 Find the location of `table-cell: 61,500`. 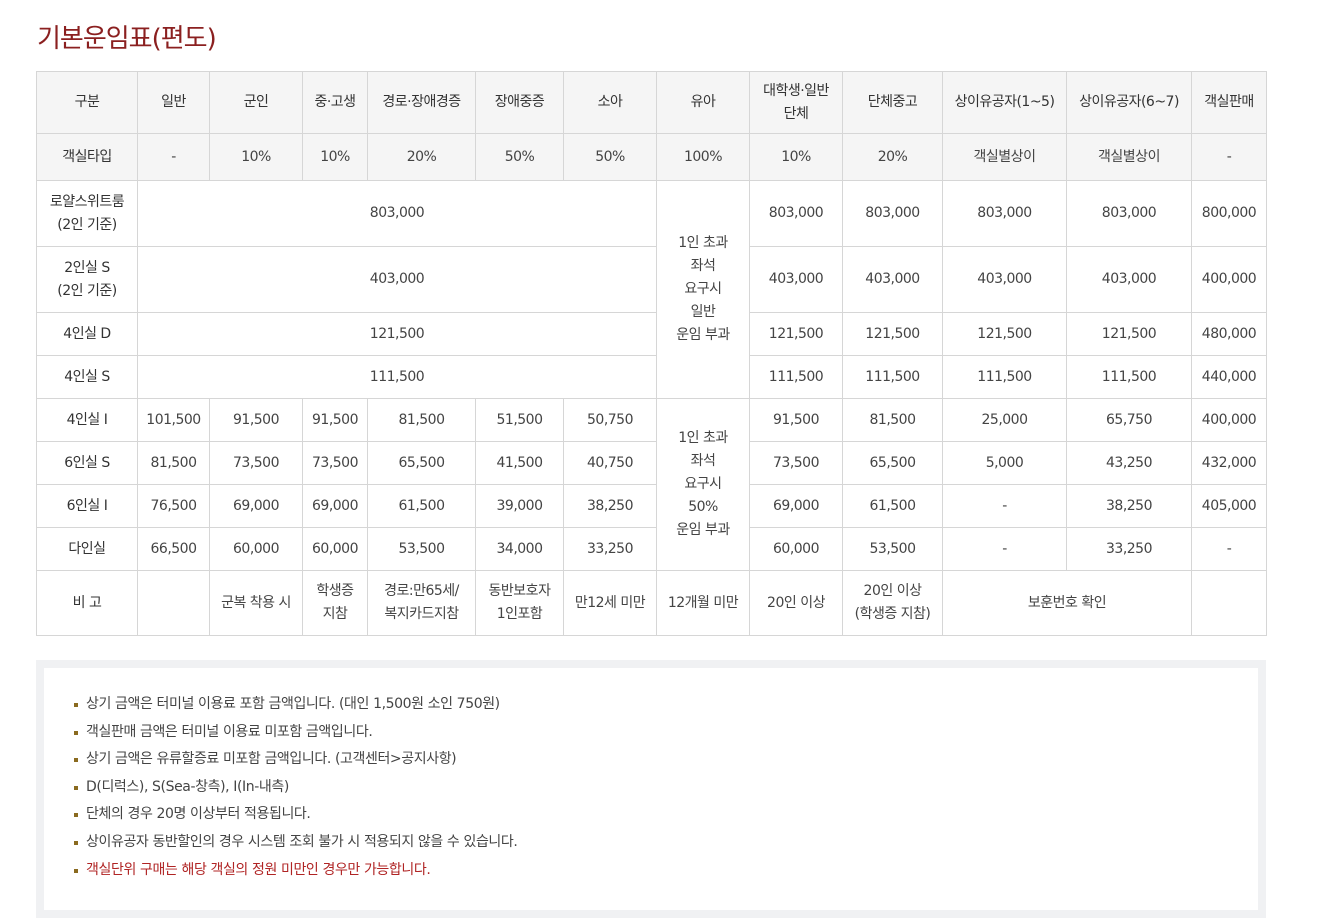

table-cell: 61,500 is located at coordinates (892, 506).